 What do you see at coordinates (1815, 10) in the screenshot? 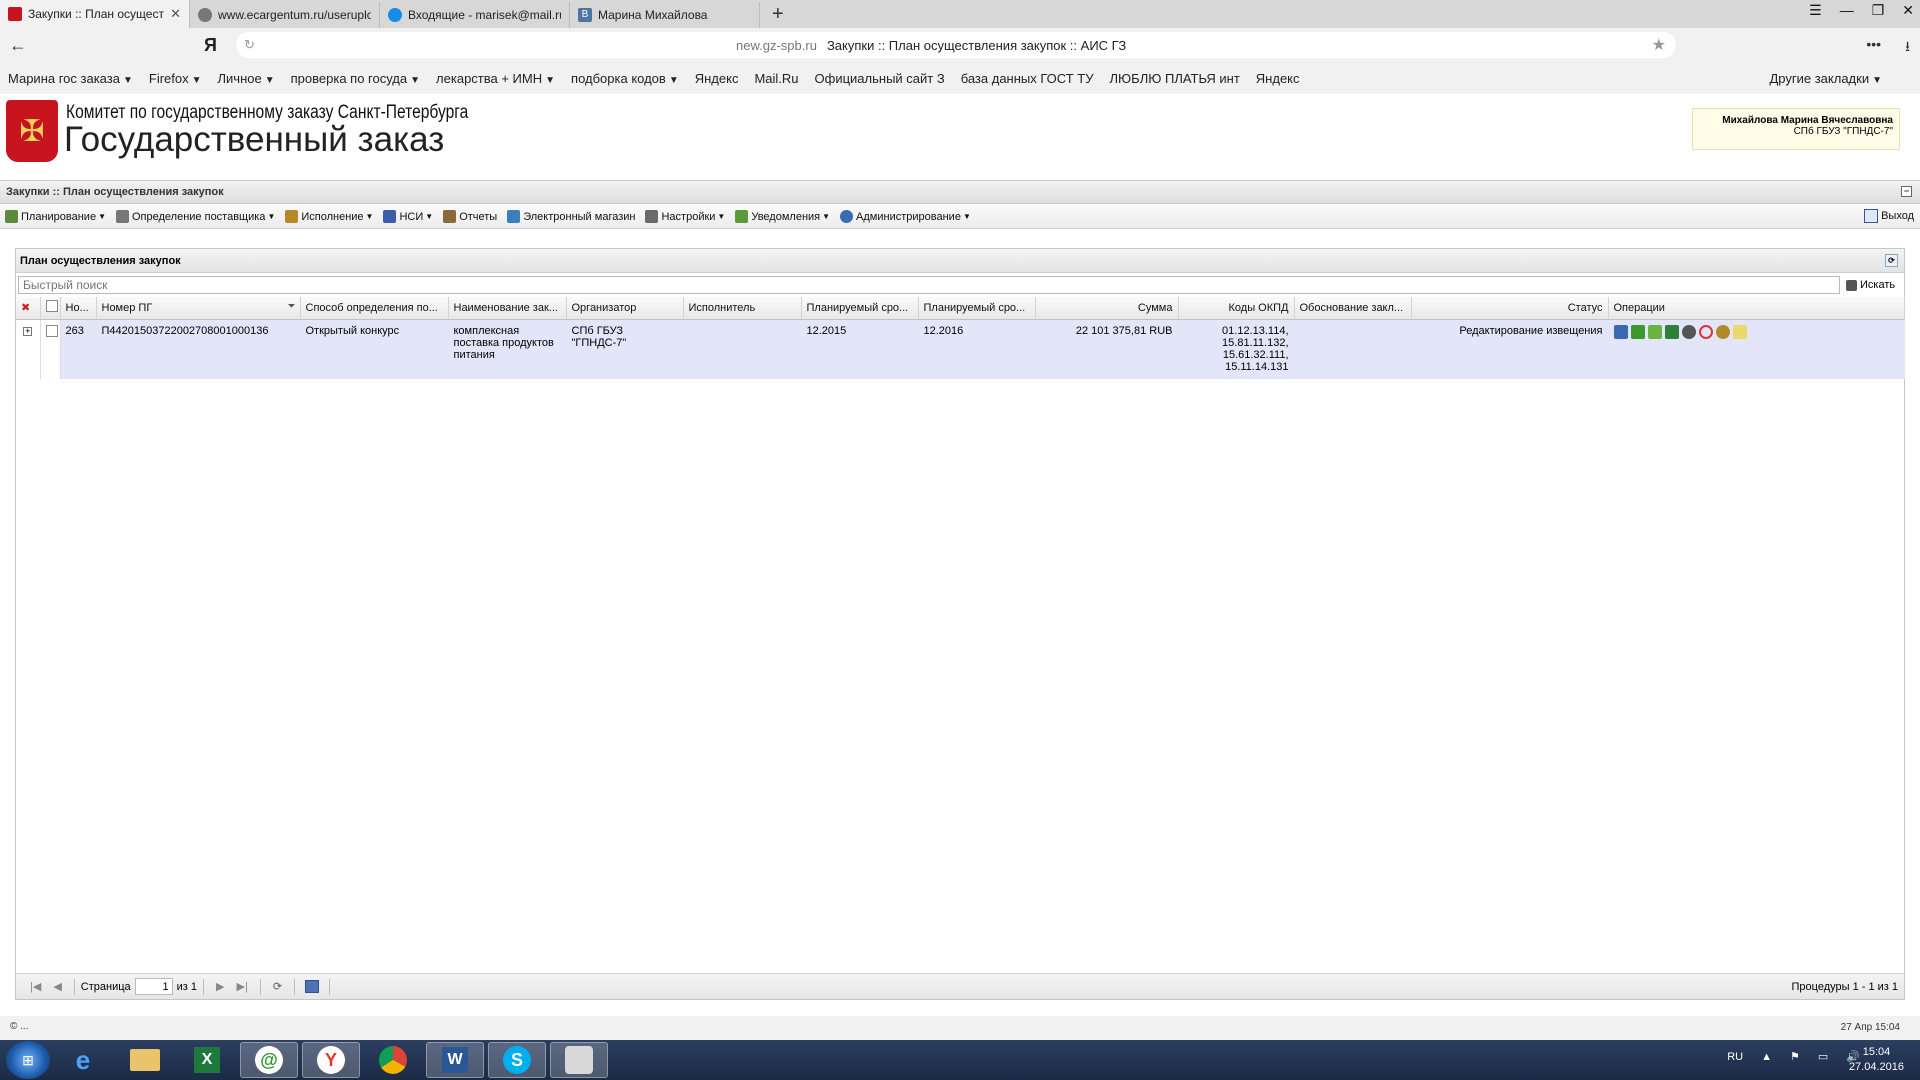
I see `menu-icon: ☰` at bounding box center [1815, 10].